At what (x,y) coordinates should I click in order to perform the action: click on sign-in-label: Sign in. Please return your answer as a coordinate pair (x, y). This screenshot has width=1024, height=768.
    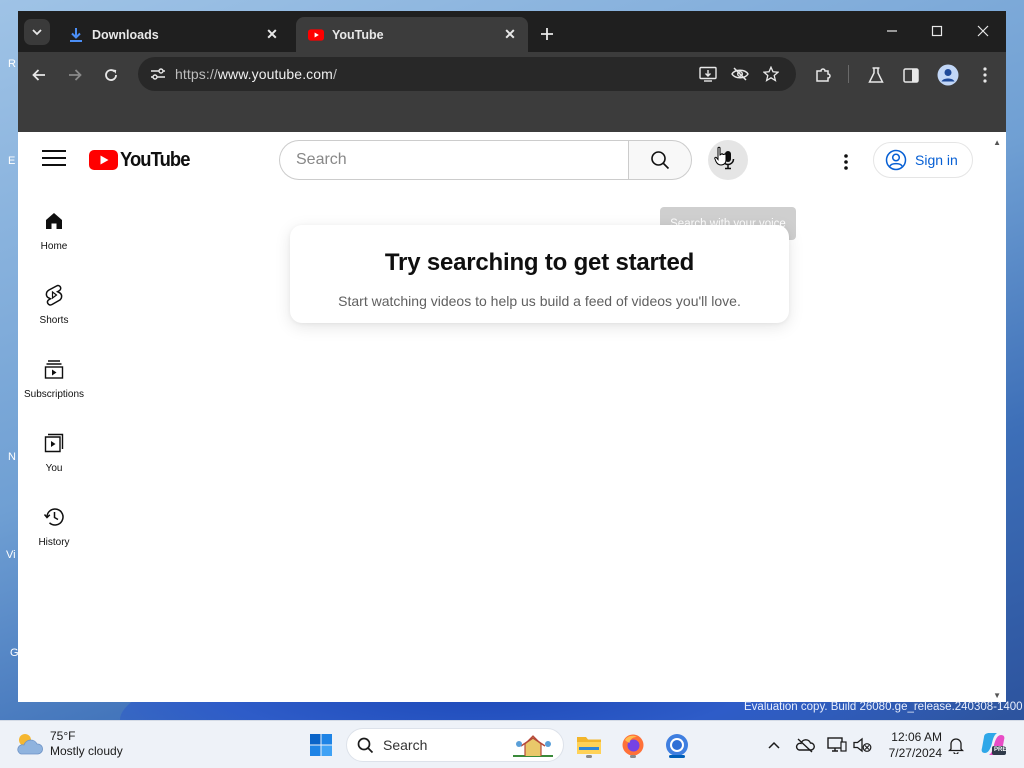
    Looking at the image, I should click on (936, 160).